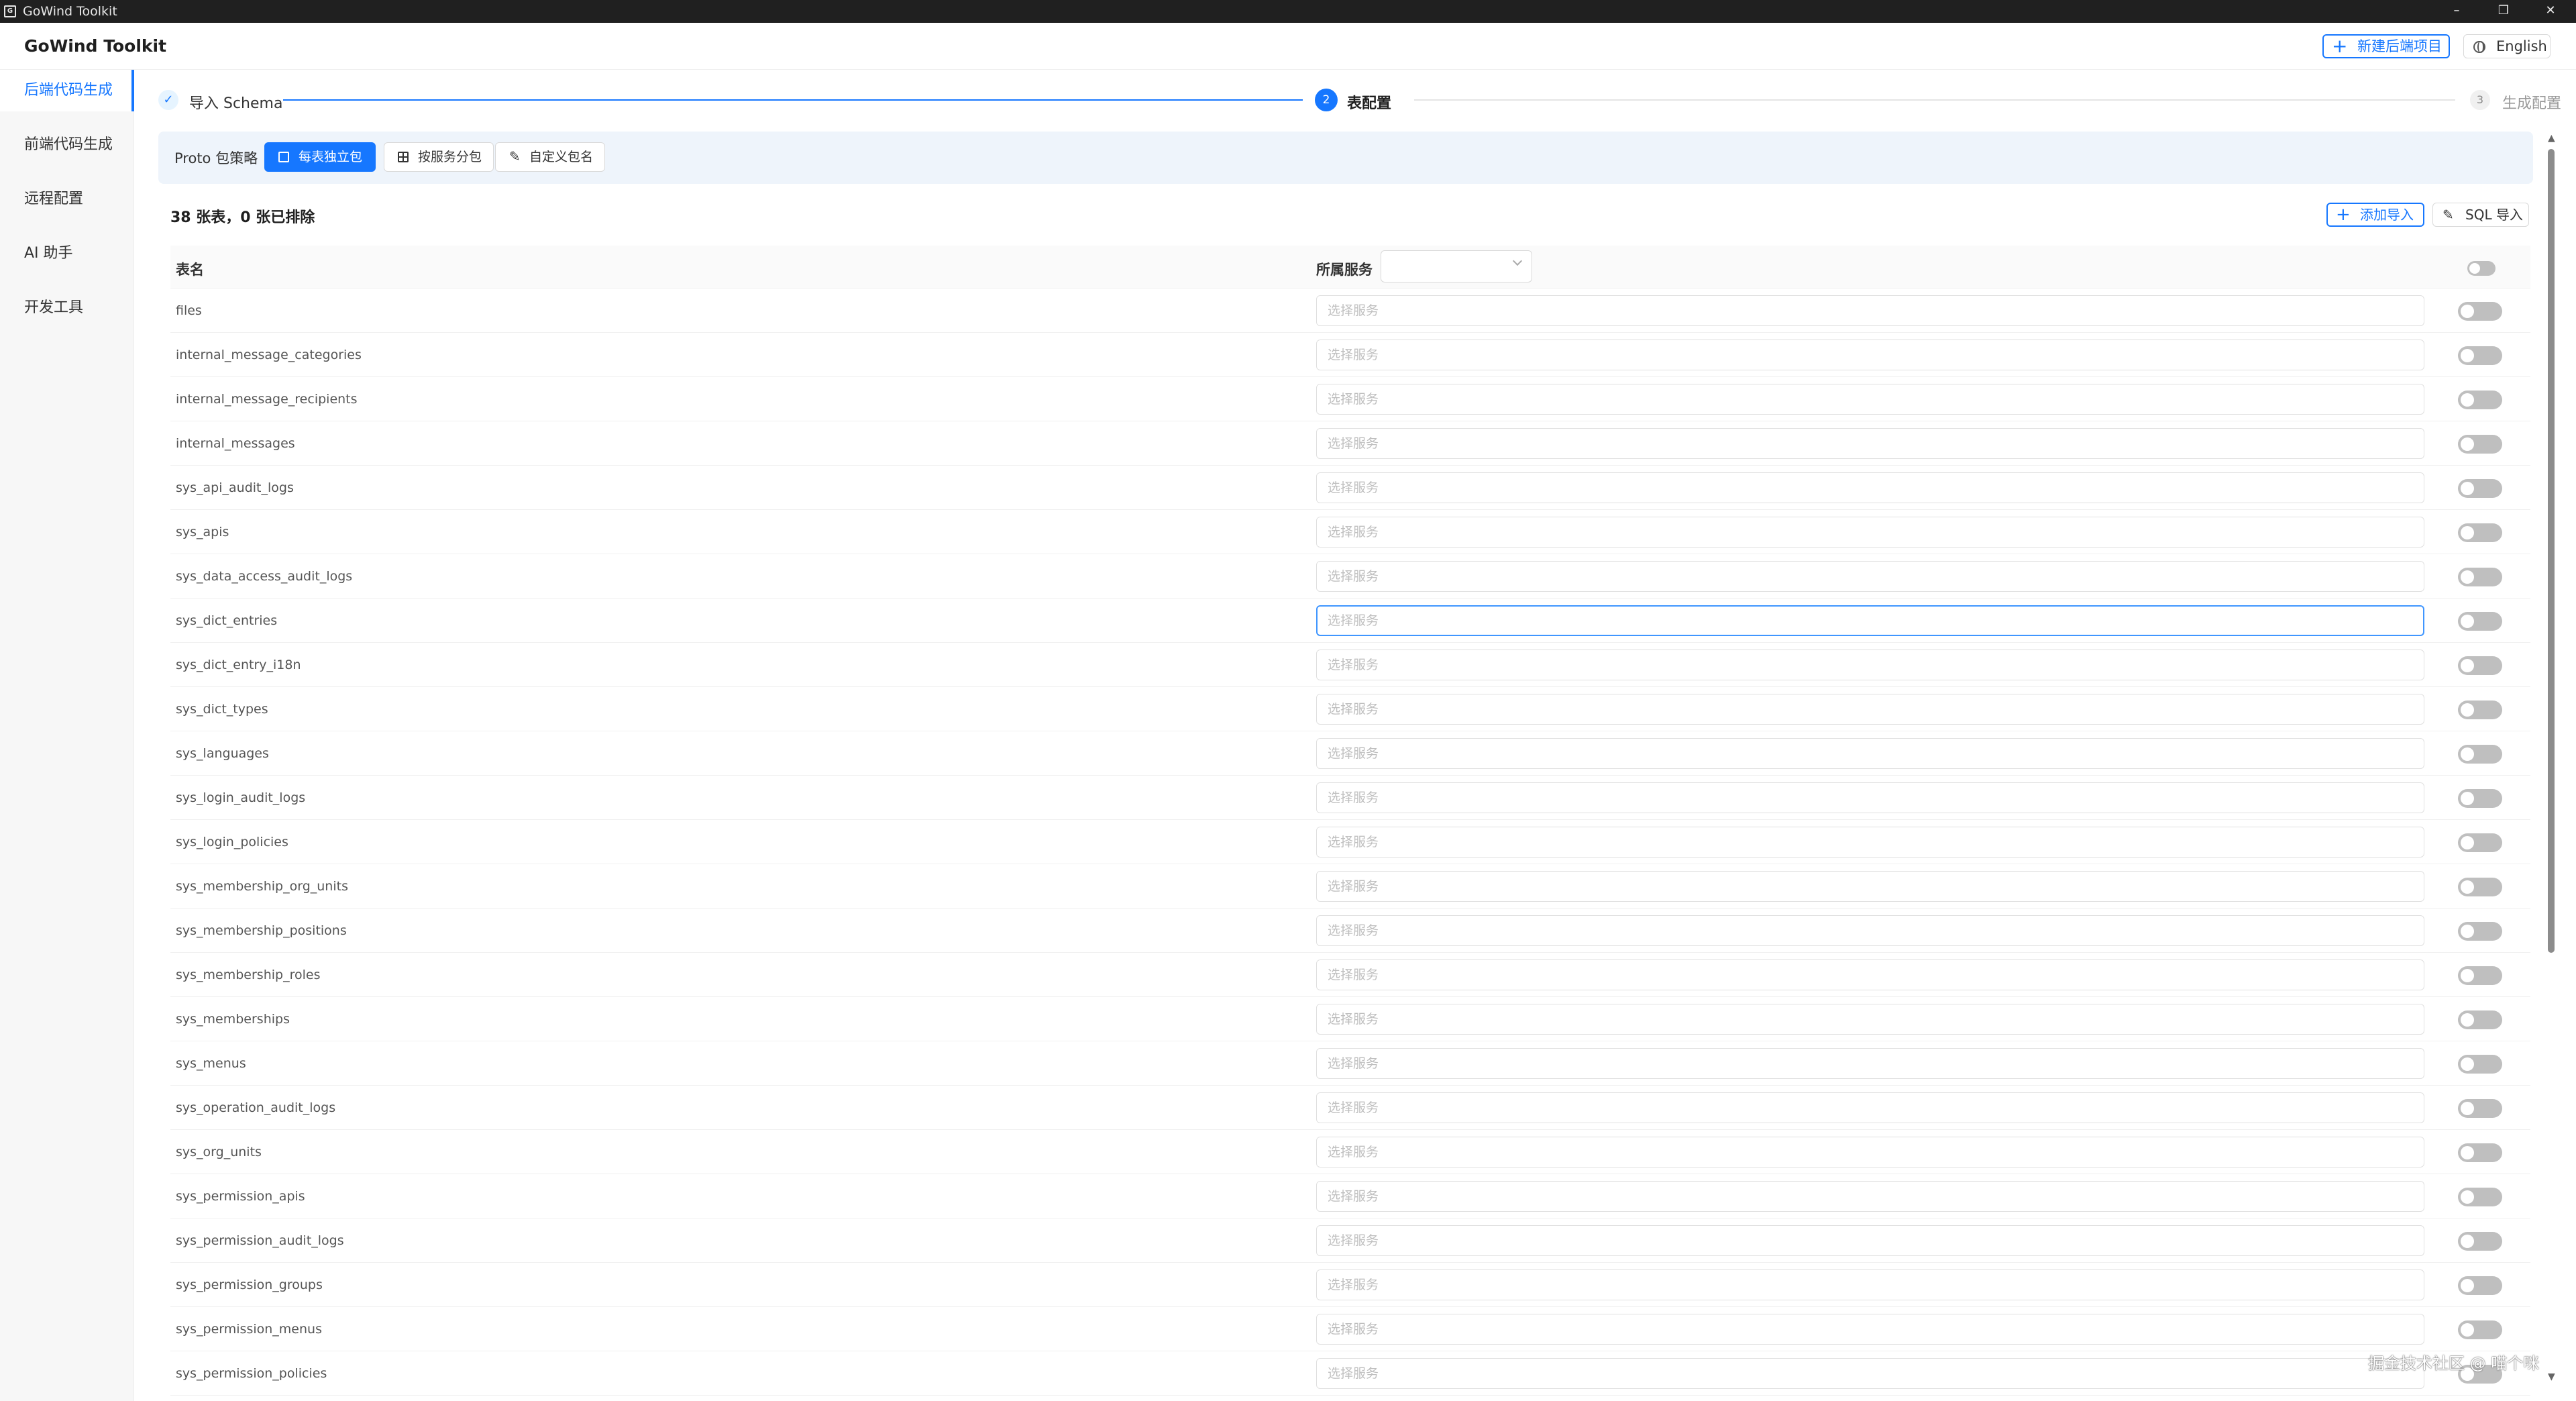 The height and width of the screenshot is (1401, 2576). What do you see at coordinates (2456, 11) in the screenshot?
I see `minimize-icon: –` at bounding box center [2456, 11].